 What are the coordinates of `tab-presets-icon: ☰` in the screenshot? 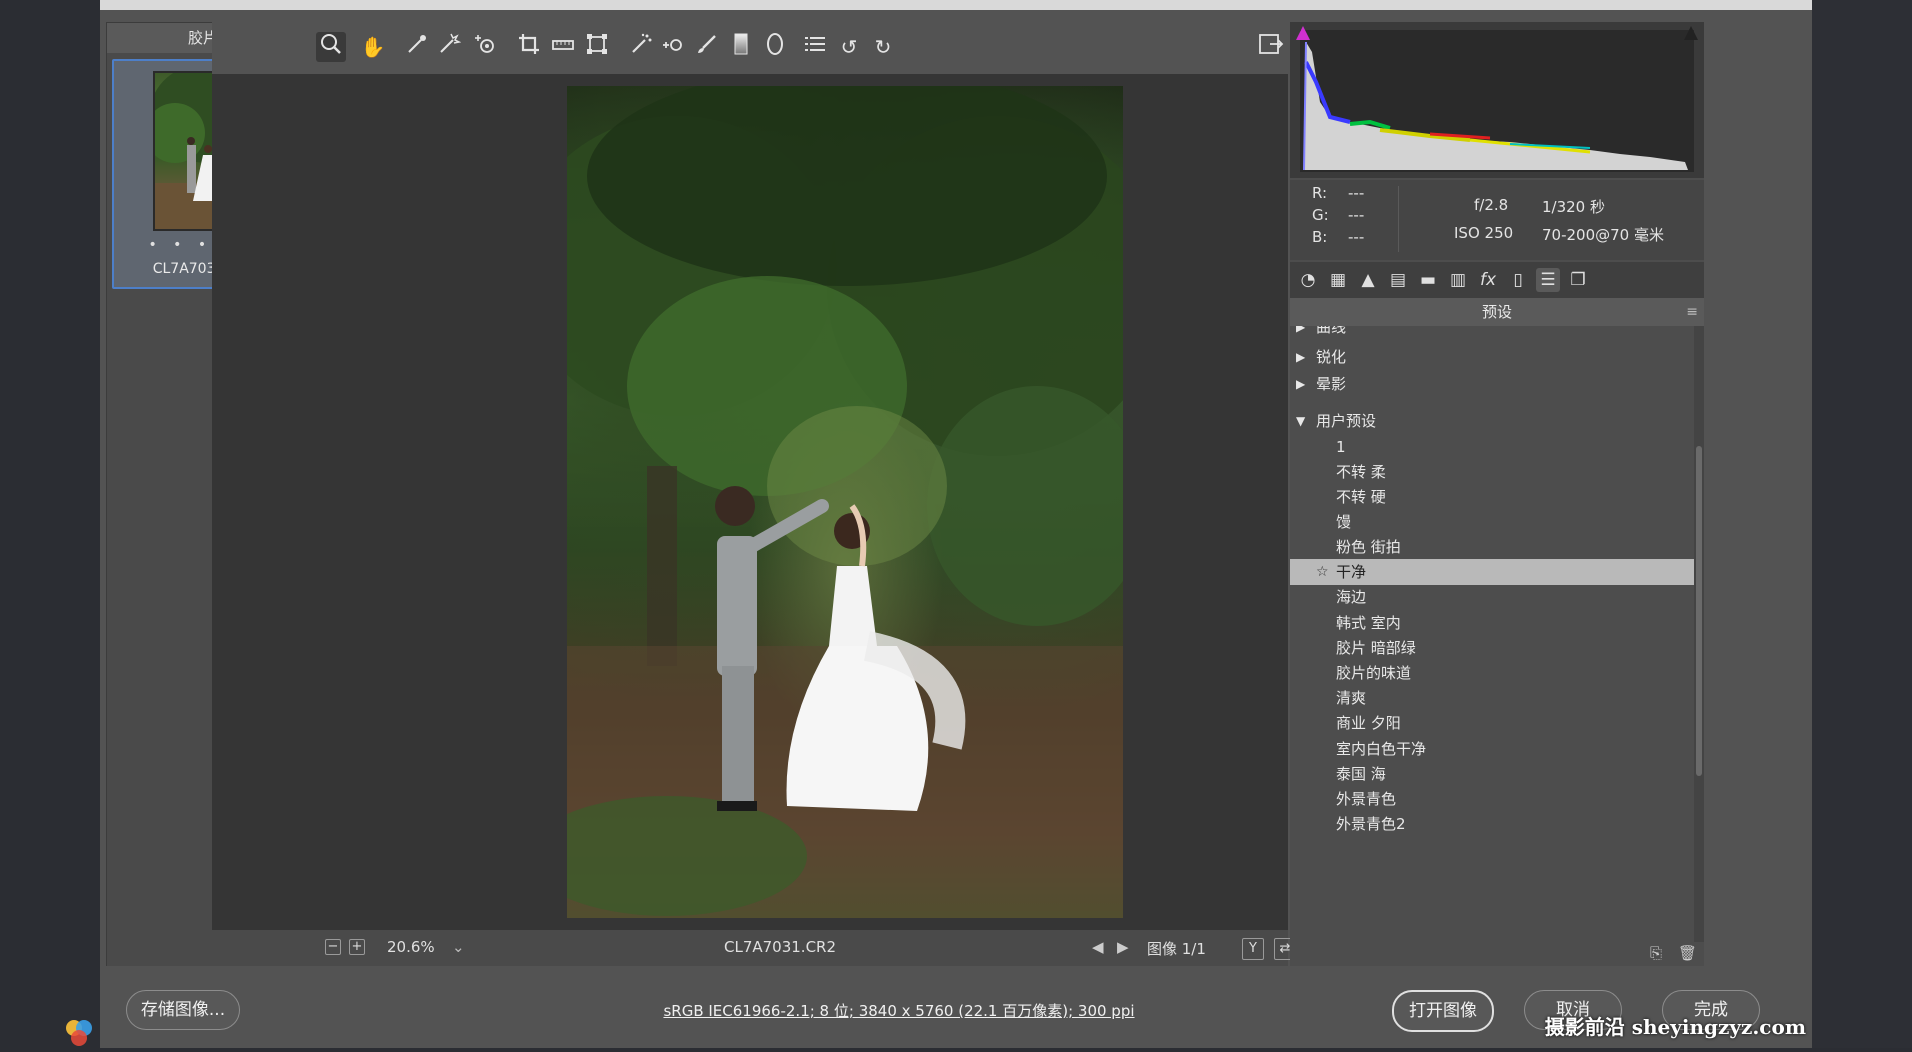 It's located at (1548, 280).